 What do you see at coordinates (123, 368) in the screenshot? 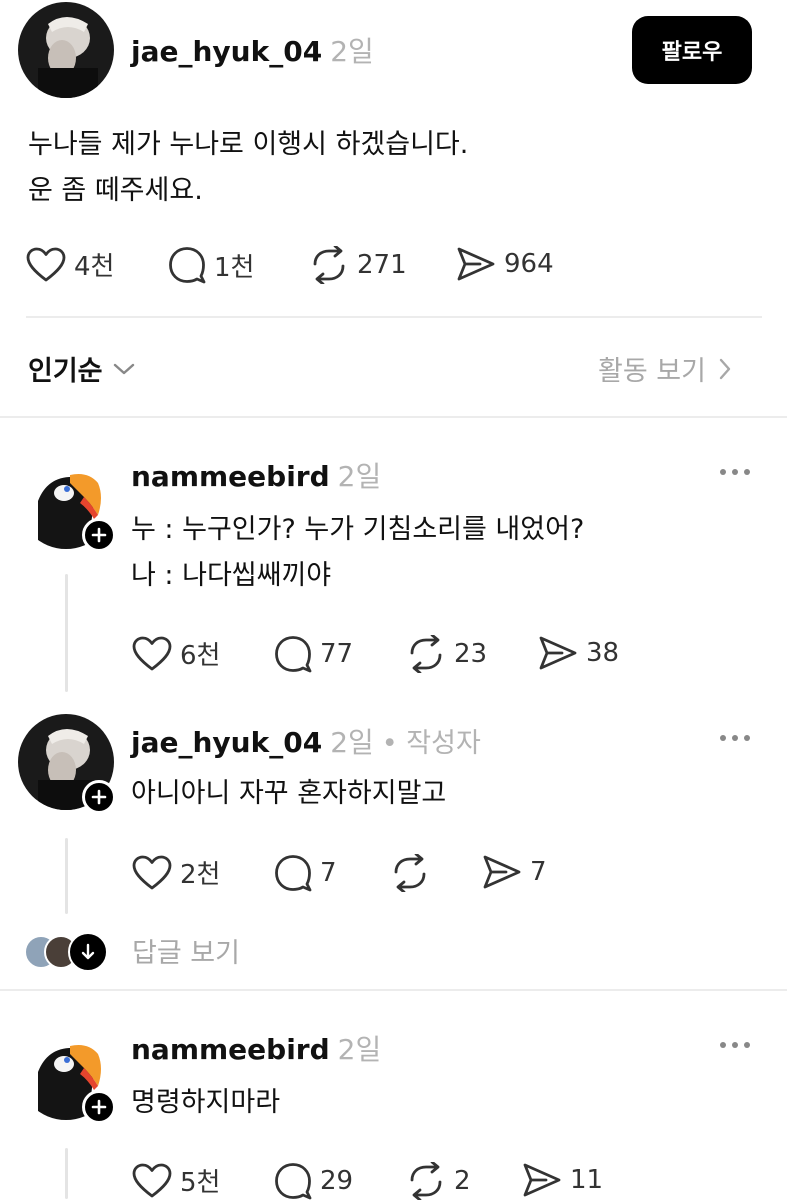
I see `chevron-down-icon` at bounding box center [123, 368].